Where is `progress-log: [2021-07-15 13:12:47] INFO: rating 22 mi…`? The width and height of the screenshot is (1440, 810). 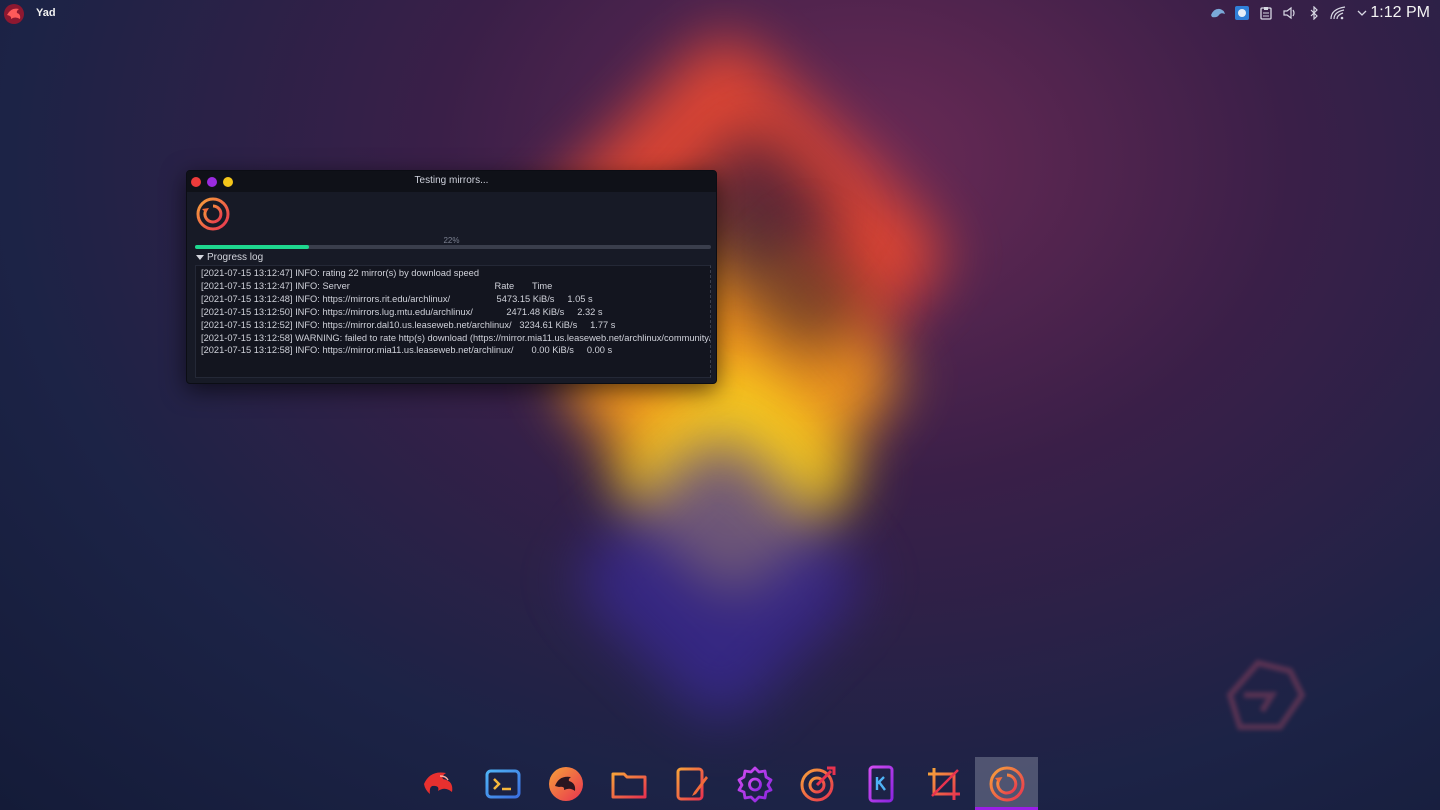 progress-log: [2021-07-15 13:12:47] INFO: rating 22 mi… is located at coordinates (453, 321).